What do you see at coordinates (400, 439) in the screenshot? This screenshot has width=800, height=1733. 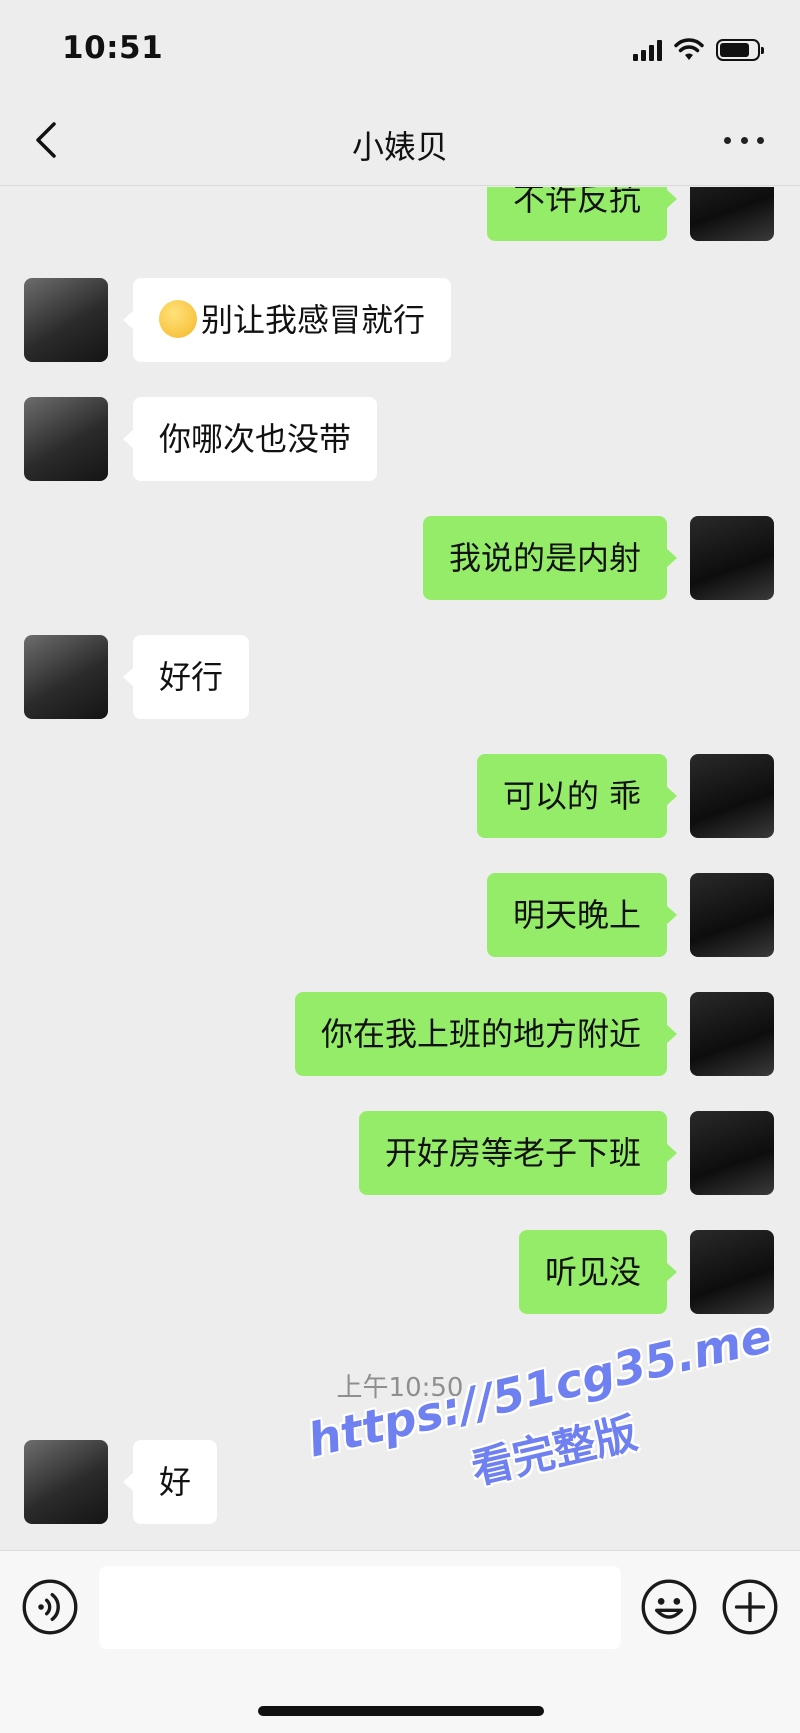 I see `message-received: 你哪次也没带` at bounding box center [400, 439].